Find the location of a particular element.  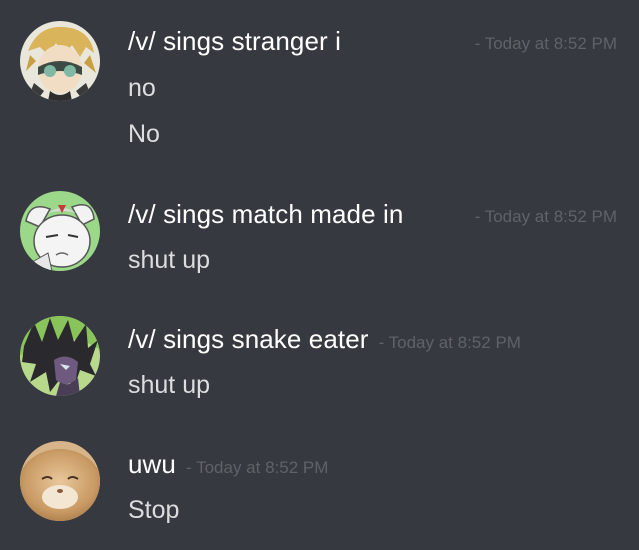

username: uwu is located at coordinates (152, 464).